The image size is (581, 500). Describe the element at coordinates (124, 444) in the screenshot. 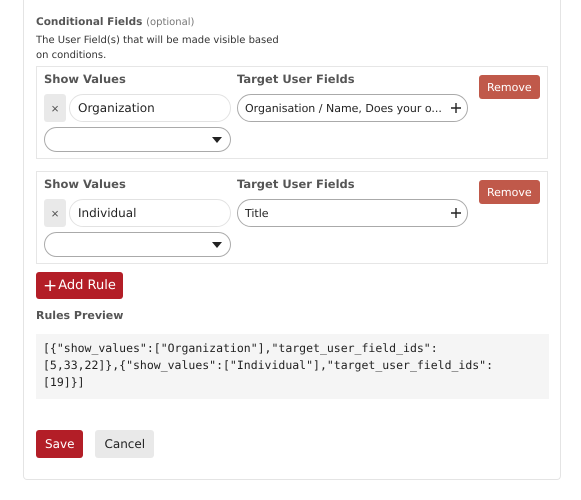

I see `cancel-button: Cancel` at that location.